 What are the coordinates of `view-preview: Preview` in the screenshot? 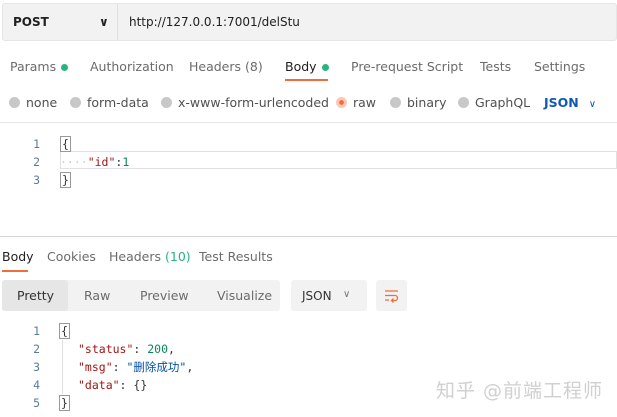 It's located at (164, 295).